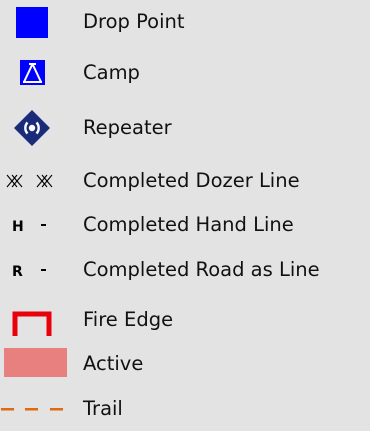 Image resolution: width=370 pixels, height=431 pixels. I want to click on legend-item-hand-line: H Completed Hand Line, so click(185, 225).